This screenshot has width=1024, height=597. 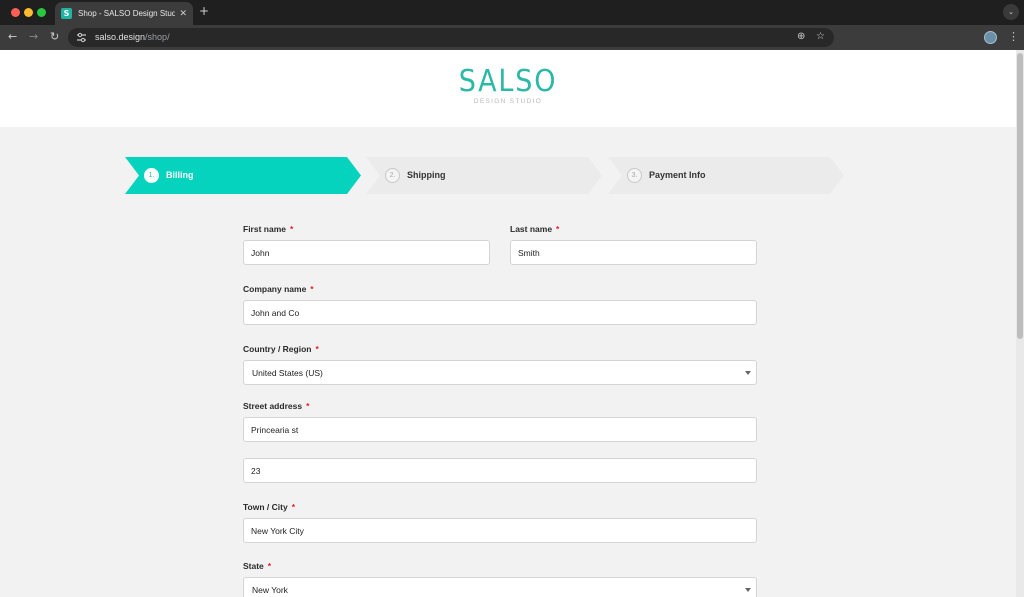 I want to click on browser-toolbar: ← → ↻ salso.design/shop/ ⊕ ☆ ⋮, so click(x=512, y=37).